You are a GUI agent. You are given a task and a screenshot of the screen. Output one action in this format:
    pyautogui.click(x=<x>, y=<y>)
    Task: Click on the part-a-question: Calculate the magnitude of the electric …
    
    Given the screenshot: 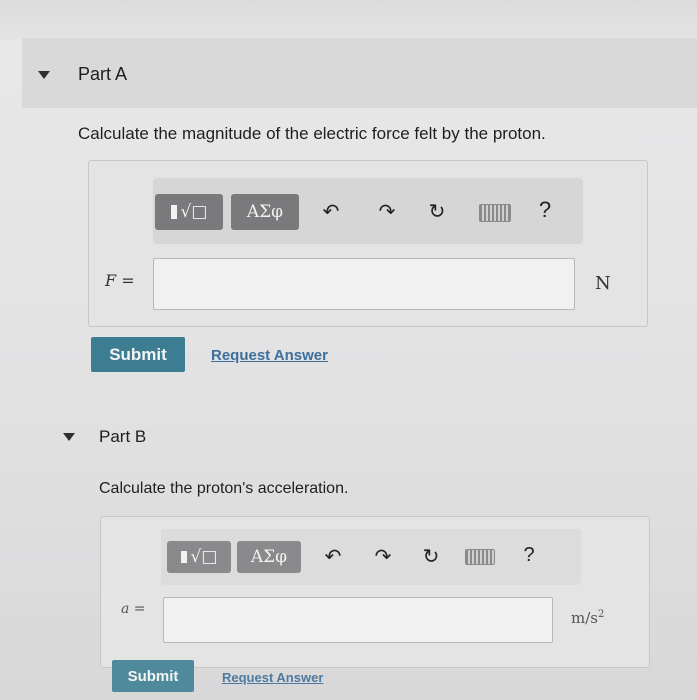 What is the action you would take?
    pyautogui.click(x=312, y=133)
    